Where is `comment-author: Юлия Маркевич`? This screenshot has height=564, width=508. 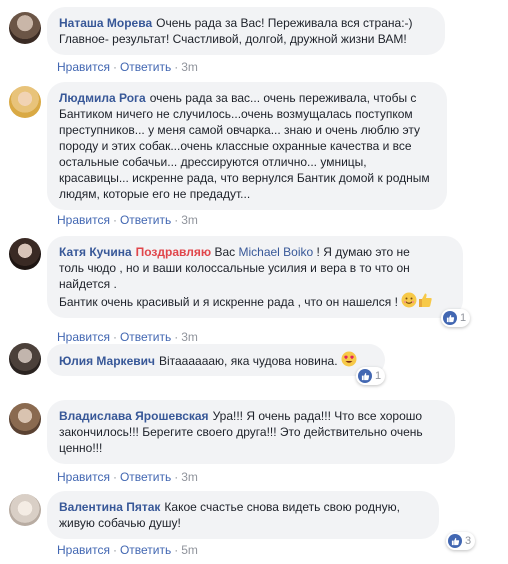 comment-author: Юлия Маркевич is located at coordinates (107, 361).